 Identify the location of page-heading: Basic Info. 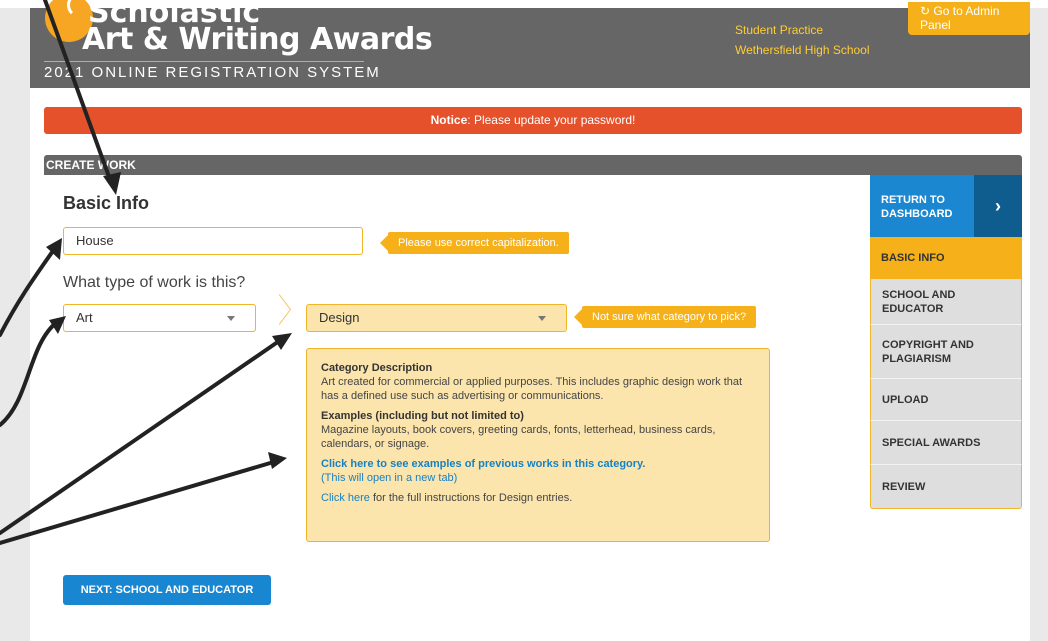
(106, 203).